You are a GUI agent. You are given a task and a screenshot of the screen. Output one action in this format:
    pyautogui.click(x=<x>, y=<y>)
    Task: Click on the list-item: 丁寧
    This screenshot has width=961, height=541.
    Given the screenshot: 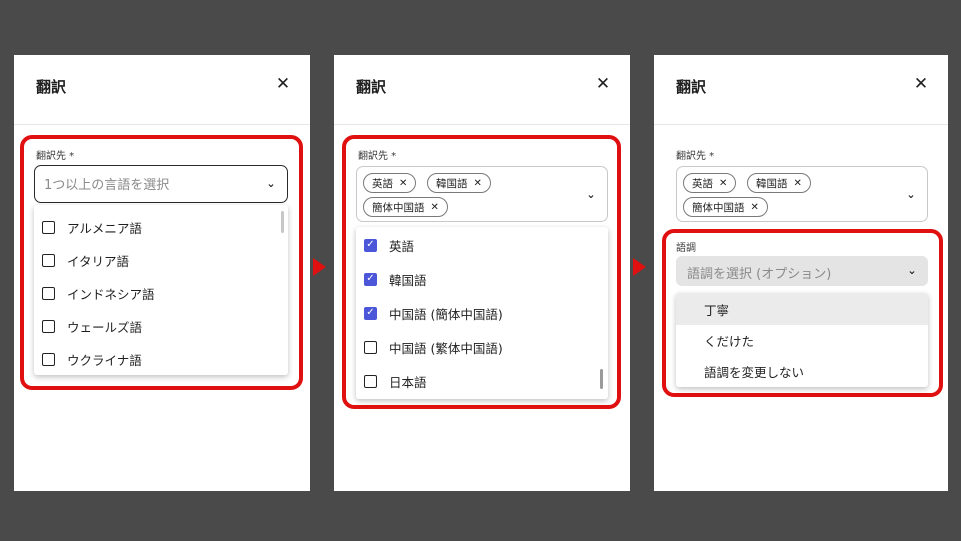 What is the action you would take?
    pyautogui.click(x=802, y=309)
    